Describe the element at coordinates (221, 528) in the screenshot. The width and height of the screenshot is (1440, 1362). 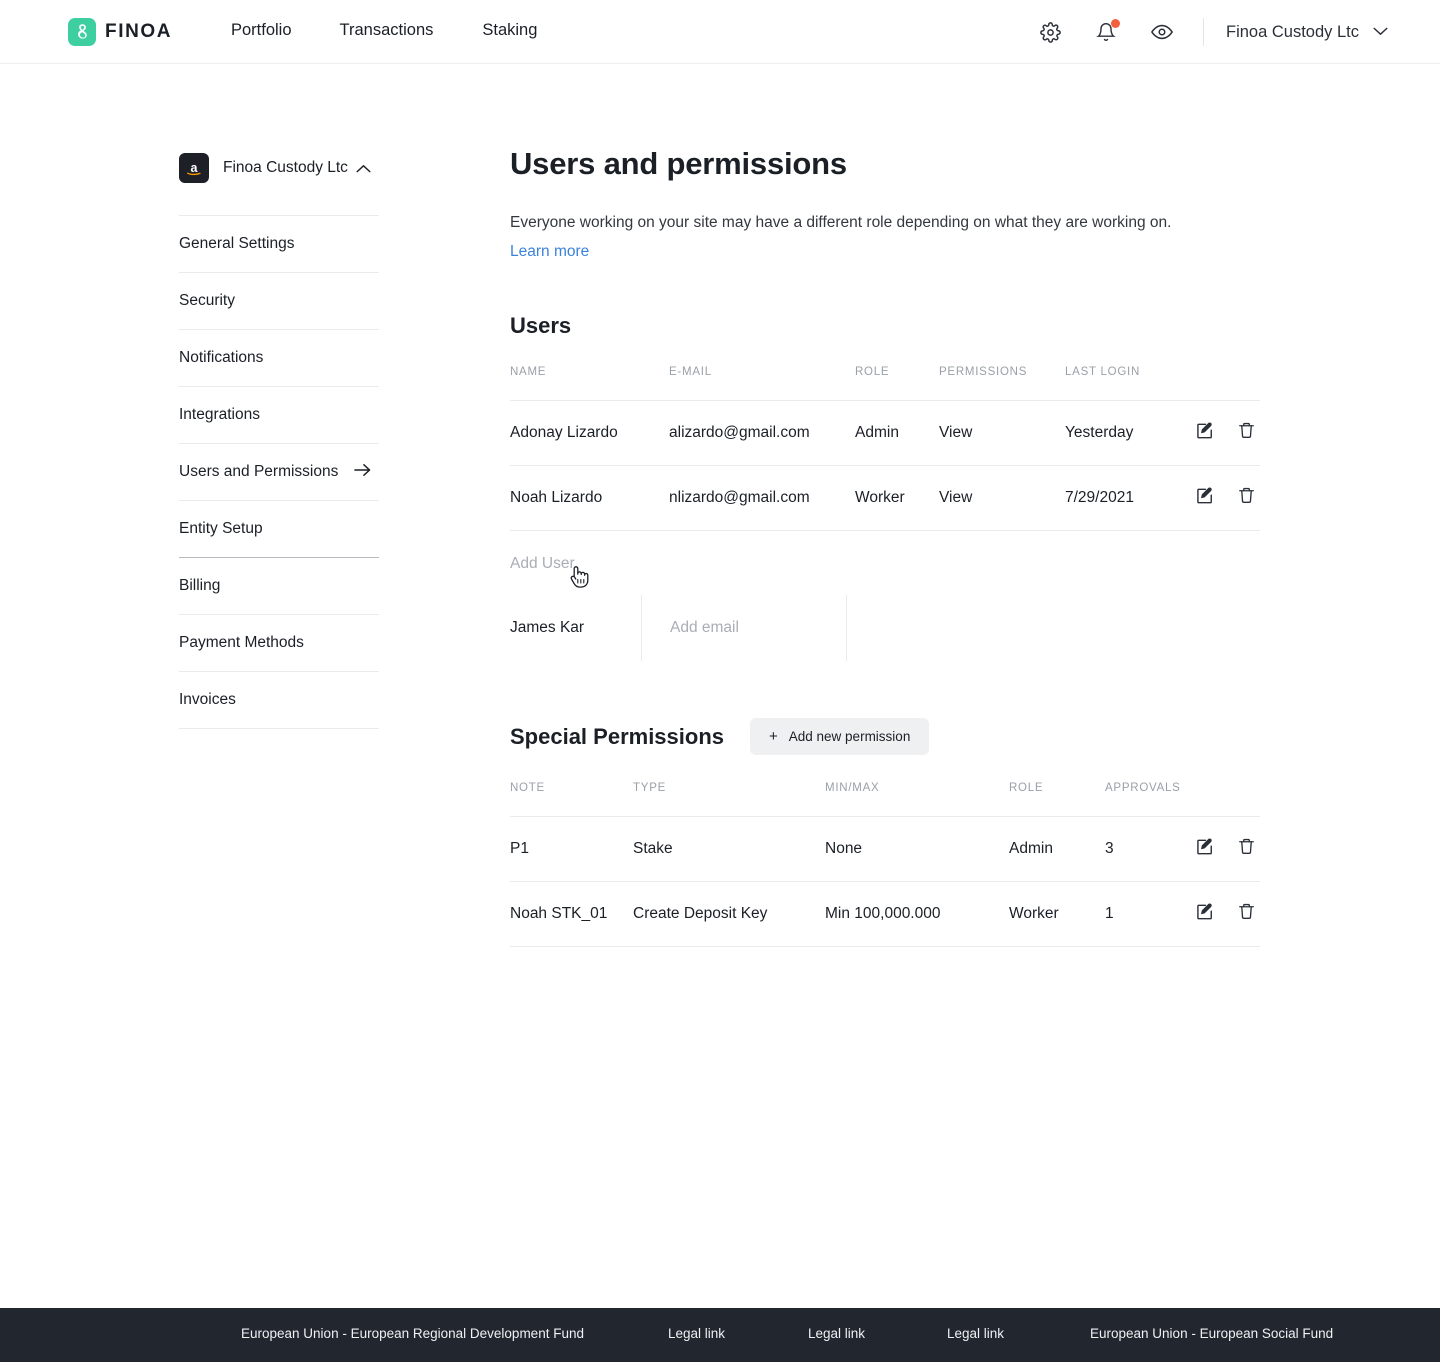
I see `sidebar-item-label: Entity Setup` at that location.